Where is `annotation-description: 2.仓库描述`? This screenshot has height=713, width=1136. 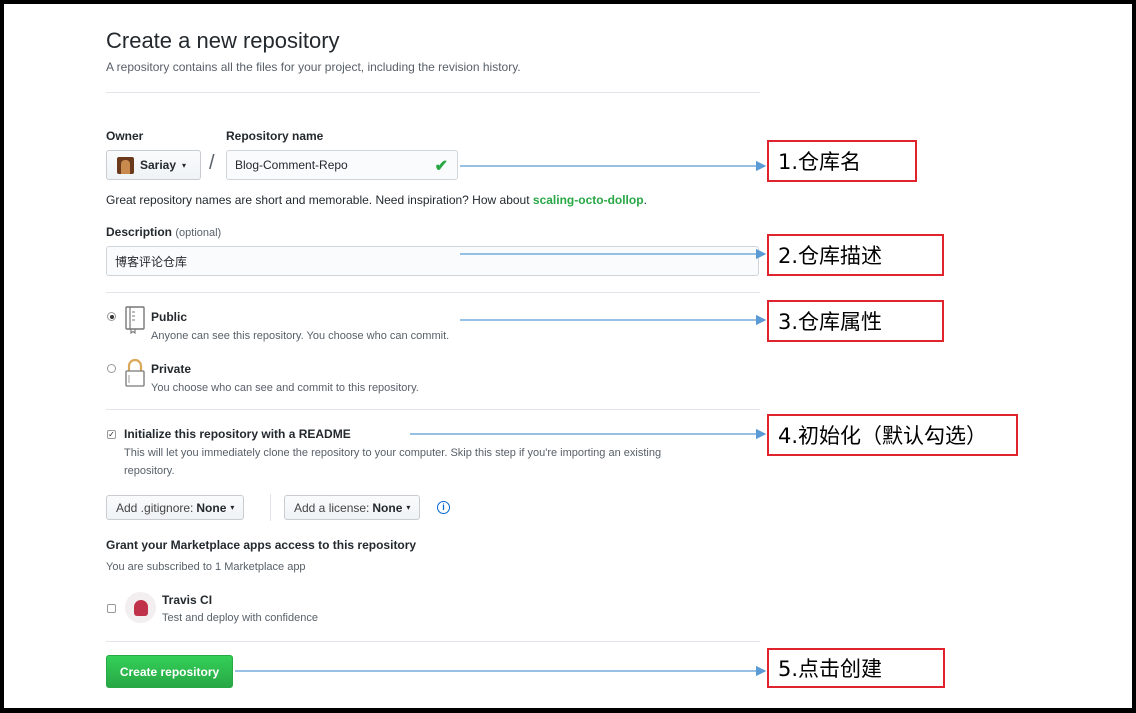 annotation-description: 2.仓库描述 is located at coordinates (855, 255).